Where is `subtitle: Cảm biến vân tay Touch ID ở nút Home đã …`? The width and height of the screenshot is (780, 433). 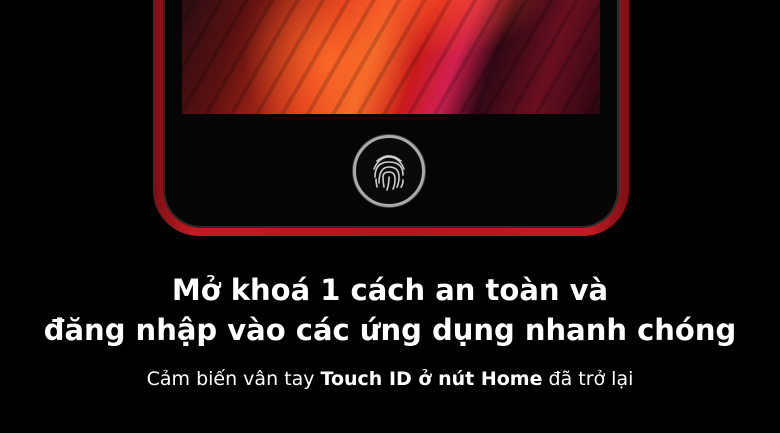 subtitle: Cảm biến vân tay Touch ID ở nút Home đã … is located at coordinates (390, 379).